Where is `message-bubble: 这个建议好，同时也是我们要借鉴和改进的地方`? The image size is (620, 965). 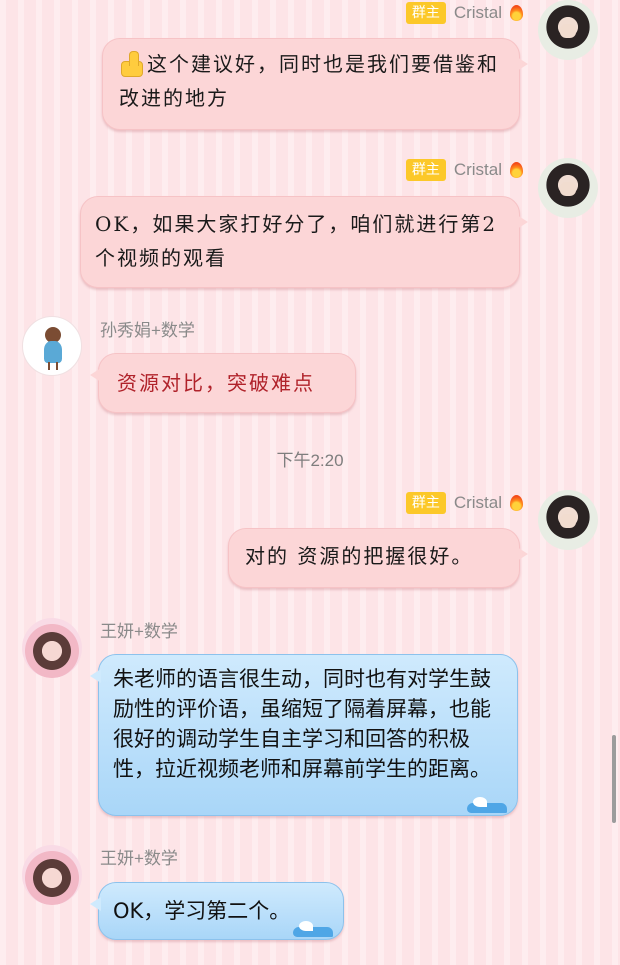
message-bubble: 这个建议好，同时也是我们要借鉴和改进的地方 is located at coordinates (315, 84).